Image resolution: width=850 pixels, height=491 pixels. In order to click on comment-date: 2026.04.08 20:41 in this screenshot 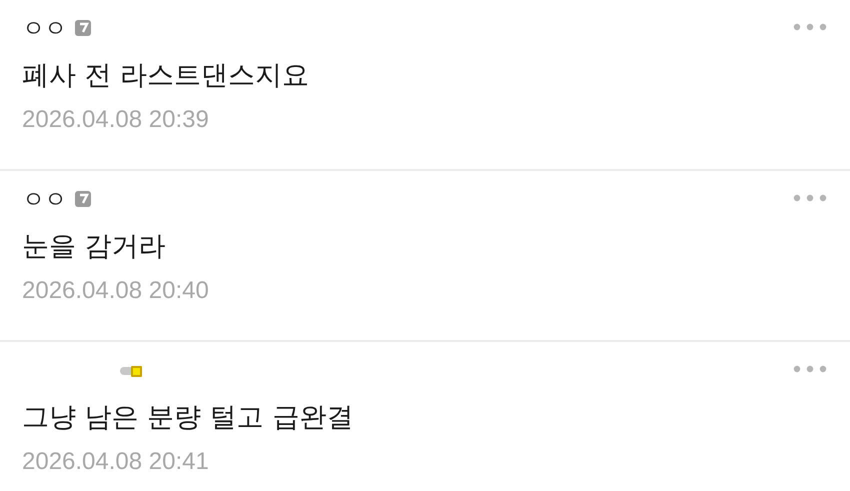, I will do `click(116, 462)`.